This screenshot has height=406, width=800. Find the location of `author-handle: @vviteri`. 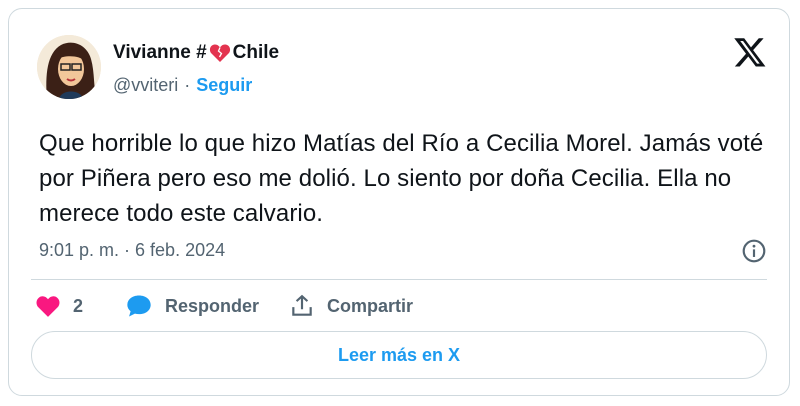

author-handle: @vviteri is located at coordinates (145, 85).